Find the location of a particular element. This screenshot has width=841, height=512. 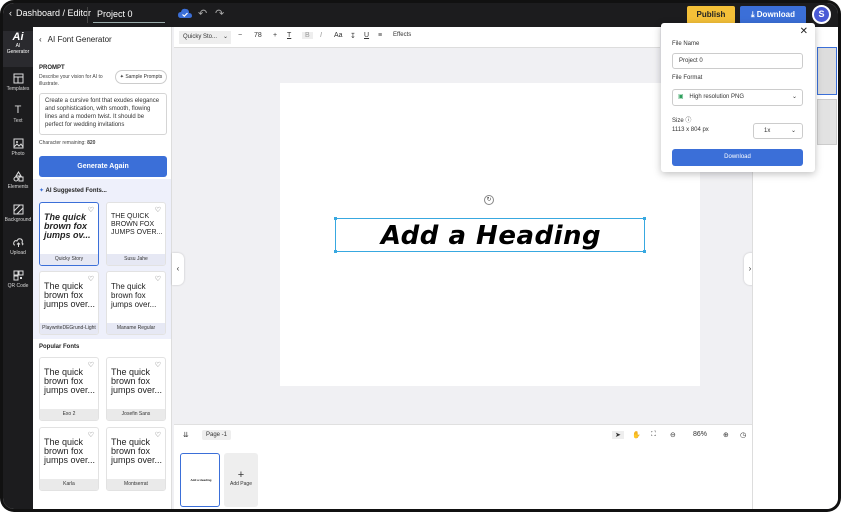

font-family-select: Quicky Sto... ⌄ is located at coordinates (205, 37).